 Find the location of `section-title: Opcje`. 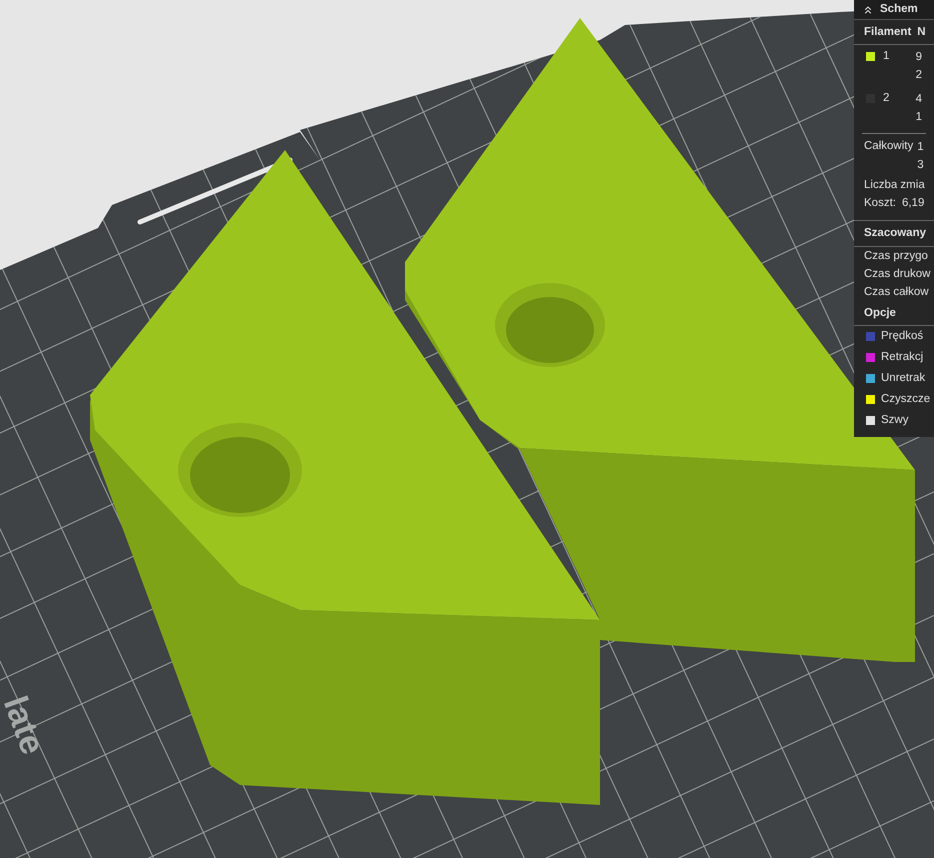

section-title: Opcje is located at coordinates (894, 313).